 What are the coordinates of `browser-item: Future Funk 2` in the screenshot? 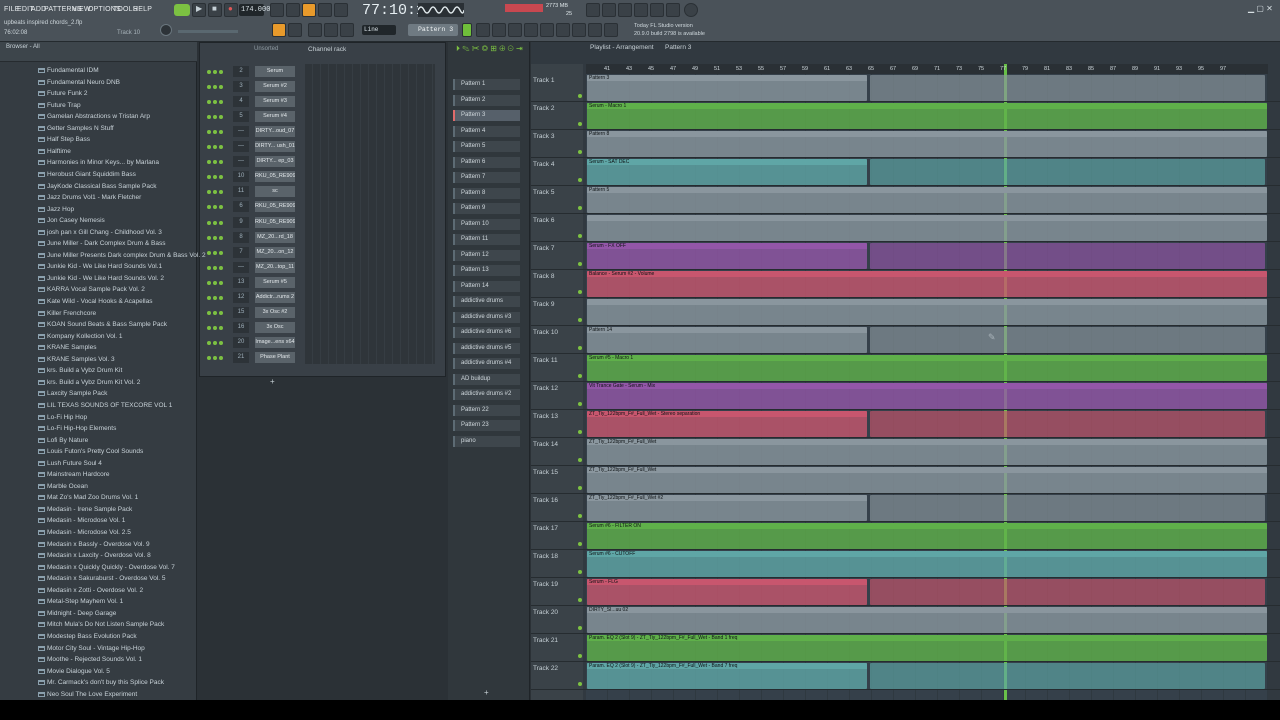 It's located at (67, 93).